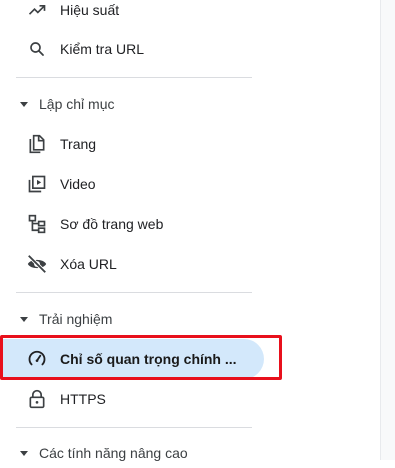  Describe the element at coordinates (88, 264) in the screenshot. I see `sidebar-item-label: Xóa URL` at that location.